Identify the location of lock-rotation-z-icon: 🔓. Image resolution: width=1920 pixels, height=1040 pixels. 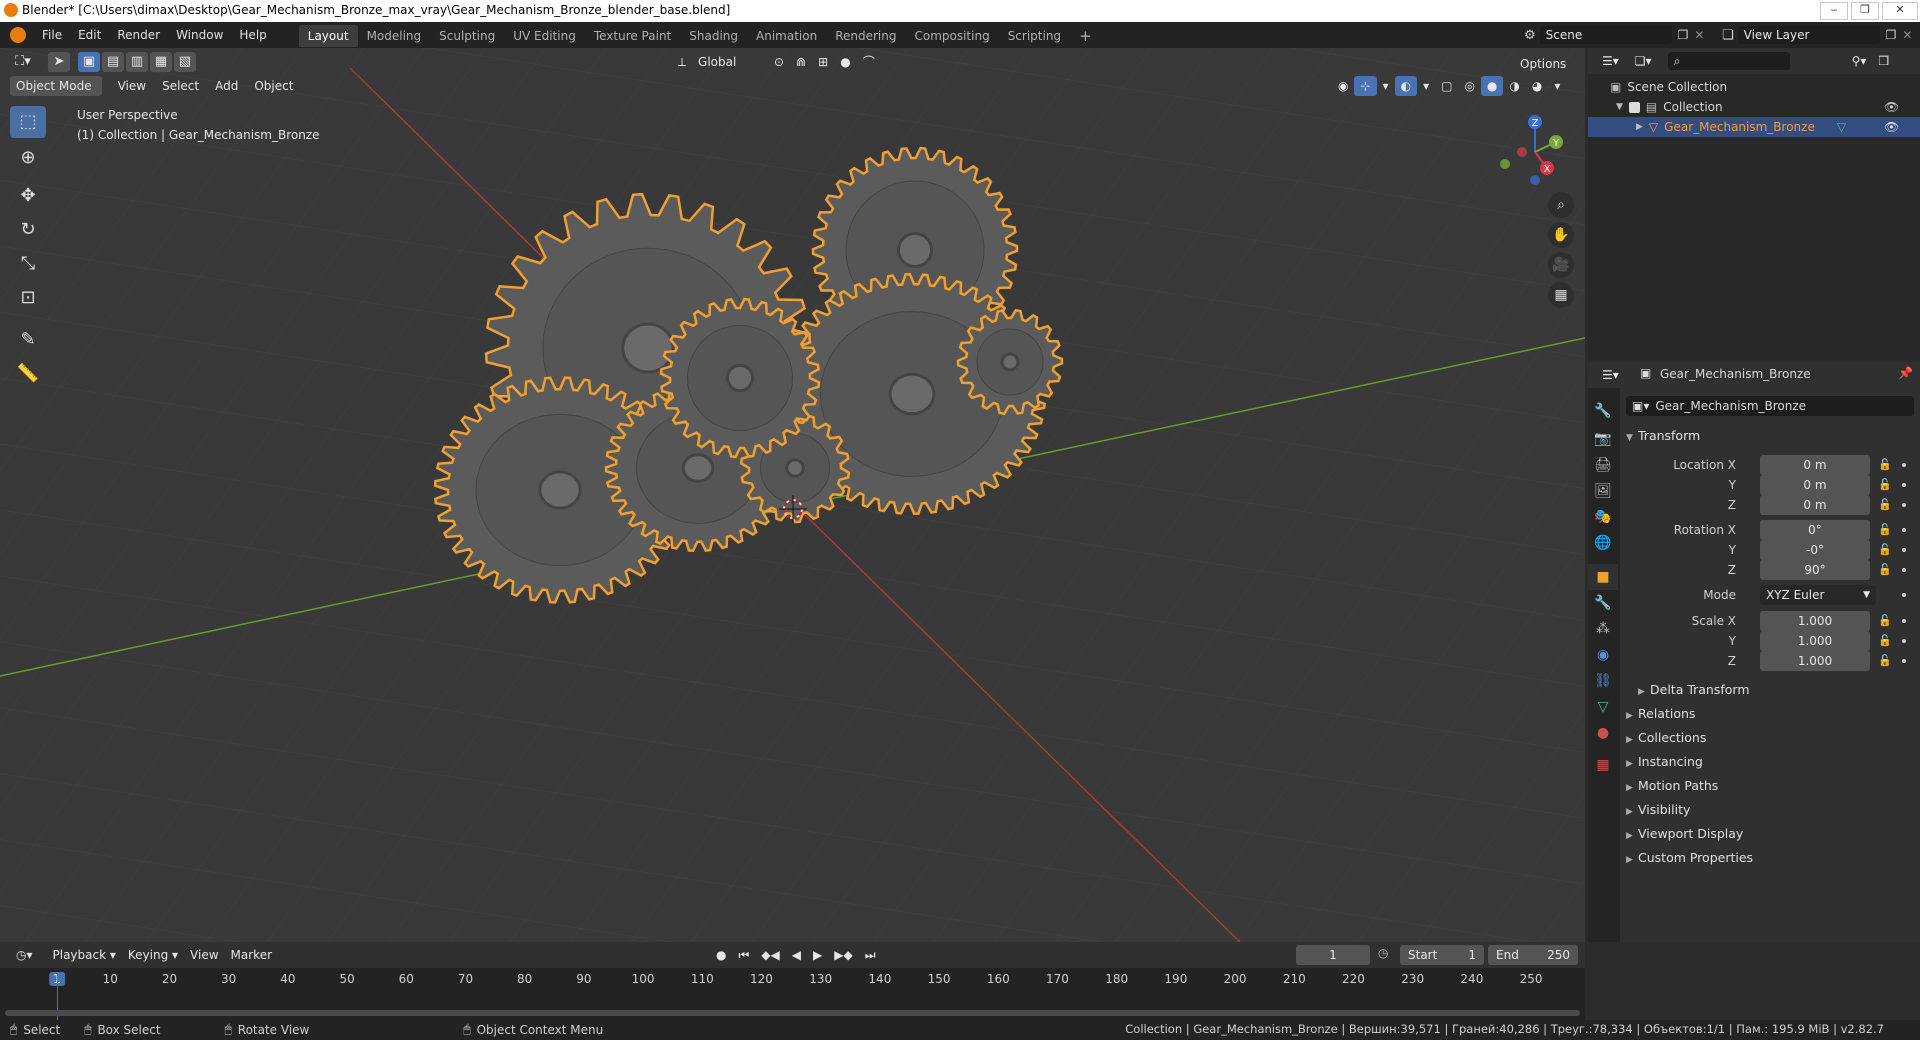
(1885, 569).